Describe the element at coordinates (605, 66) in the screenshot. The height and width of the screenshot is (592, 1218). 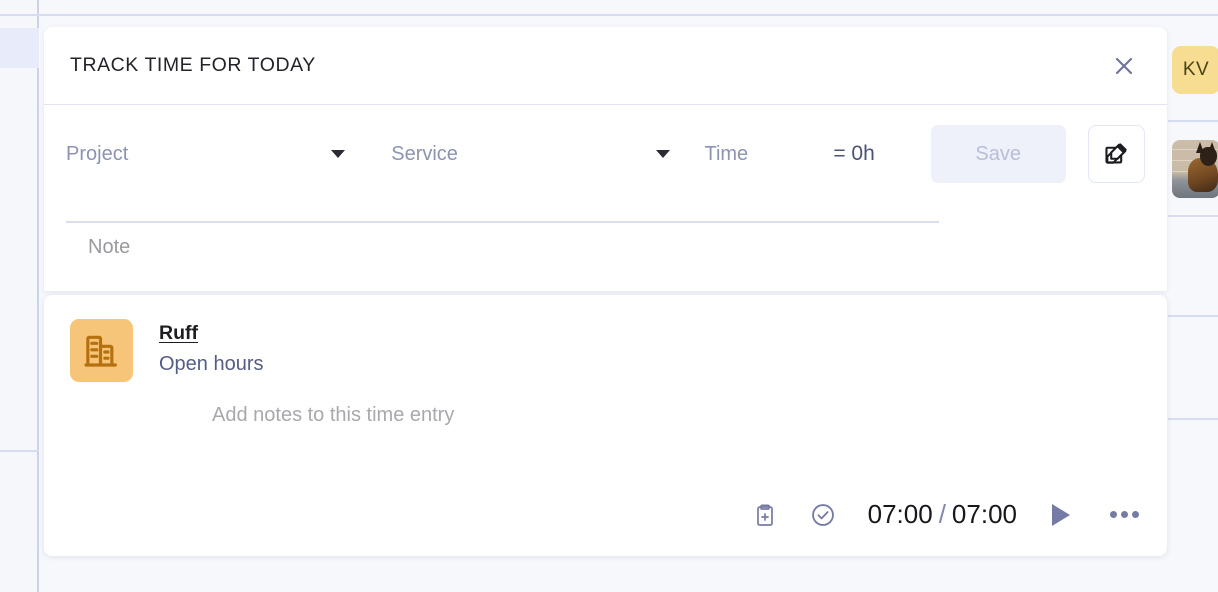
I see `modal-header: TRACK TIME FOR TODAY` at that location.